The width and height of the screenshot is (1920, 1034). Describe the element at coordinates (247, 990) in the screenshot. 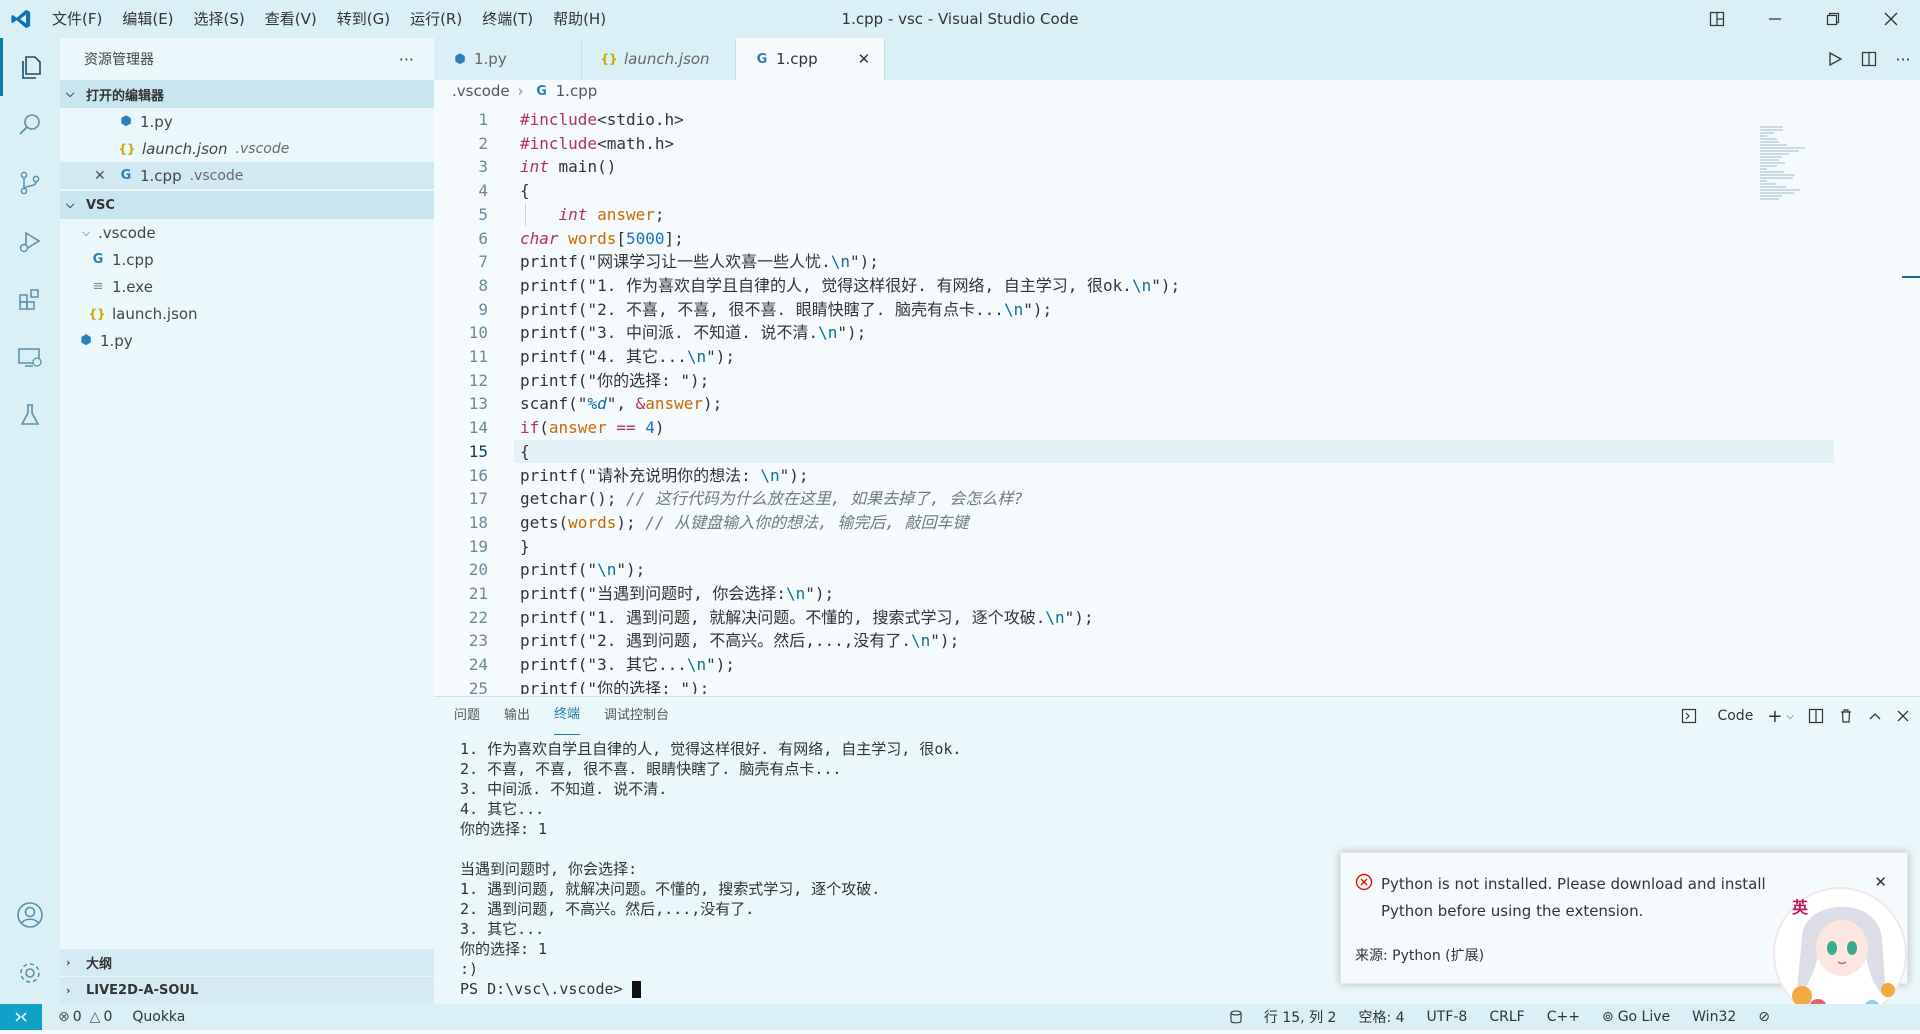

I see `live2d-section: › LIVE2D-A-SOUL` at that location.